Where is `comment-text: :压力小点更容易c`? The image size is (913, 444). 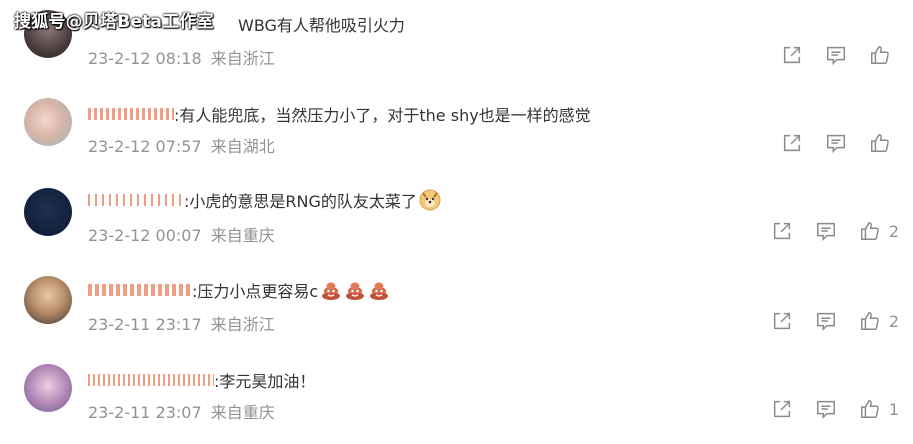
comment-text: :压力小点更容易c is located at coordinates (239, 290).